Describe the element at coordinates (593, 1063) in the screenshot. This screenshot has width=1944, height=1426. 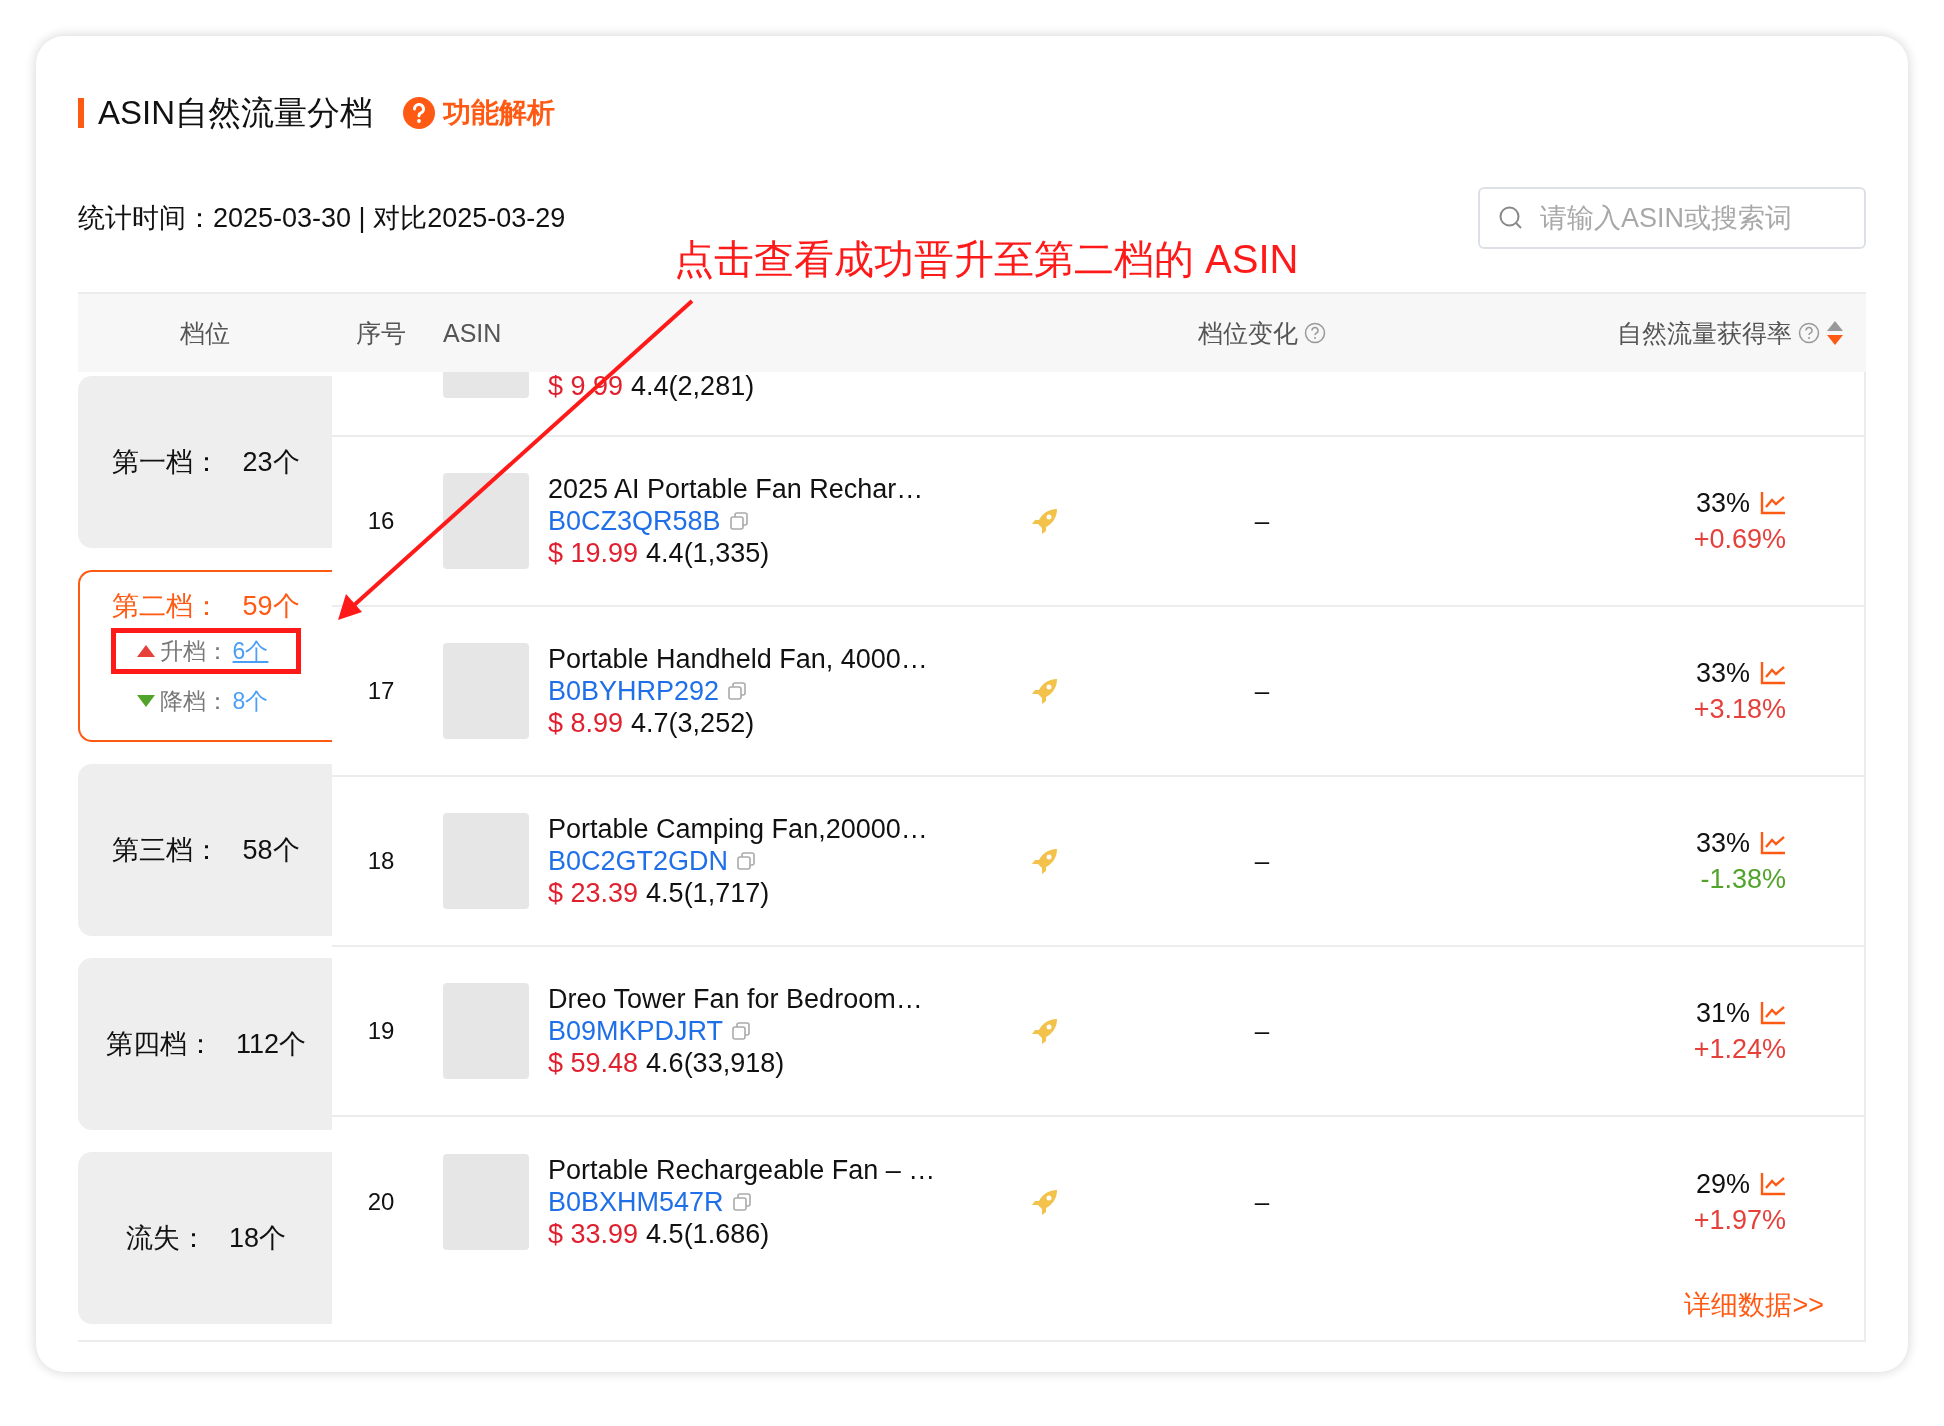
I see `price: $ 59.48` at that location.